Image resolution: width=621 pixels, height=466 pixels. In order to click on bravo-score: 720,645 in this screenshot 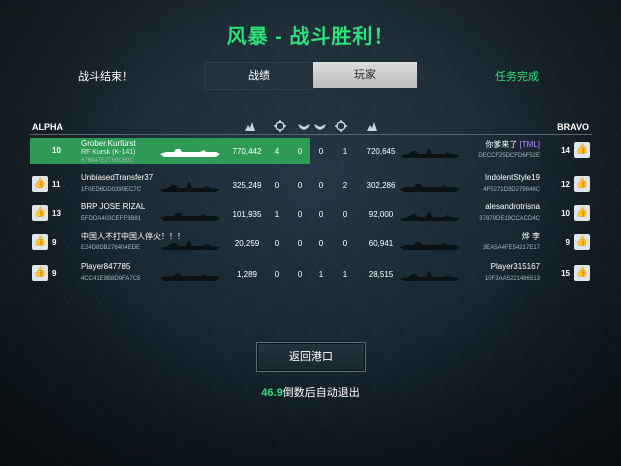, I will do `click(381, 151)`.